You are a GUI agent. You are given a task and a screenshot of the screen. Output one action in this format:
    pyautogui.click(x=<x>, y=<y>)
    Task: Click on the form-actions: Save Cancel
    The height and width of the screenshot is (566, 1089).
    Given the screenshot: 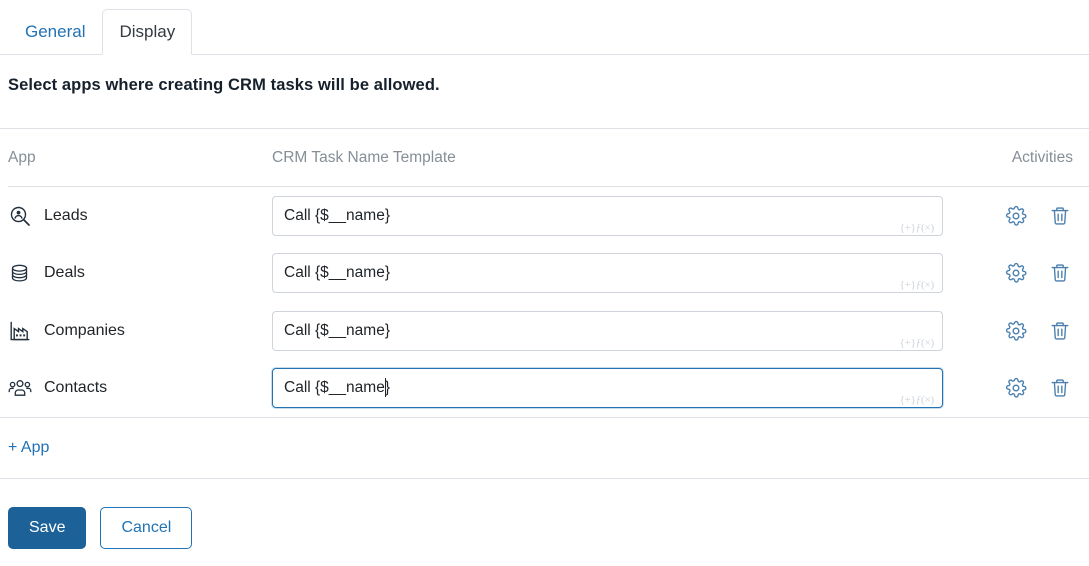 What is the action you would take?
    pyautogui.click(x=100, y=528)
    